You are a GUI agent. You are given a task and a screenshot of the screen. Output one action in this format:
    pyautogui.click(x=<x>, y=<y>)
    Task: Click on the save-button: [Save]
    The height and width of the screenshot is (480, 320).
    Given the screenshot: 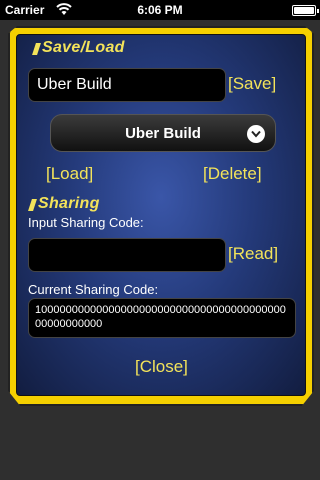 What is the action you would take?
    pyautogui.click(x=252, y=84)
    